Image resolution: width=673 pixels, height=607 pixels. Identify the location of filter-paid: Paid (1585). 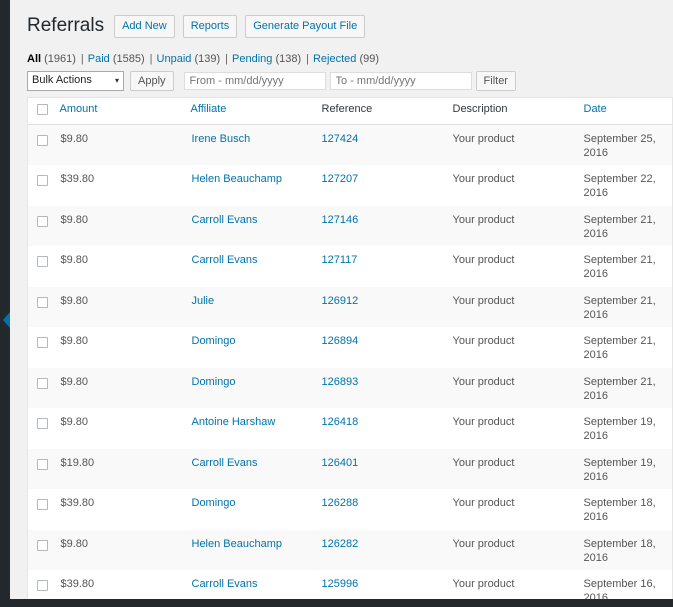
(116, 59).